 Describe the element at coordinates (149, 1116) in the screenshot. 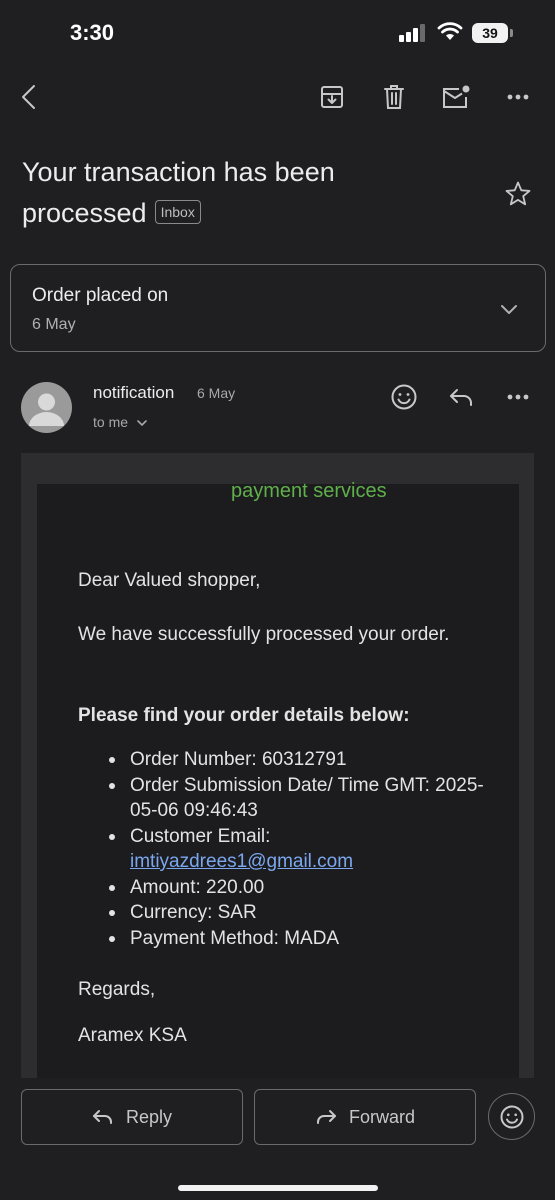

I see `reply-label: Reply` at that location.